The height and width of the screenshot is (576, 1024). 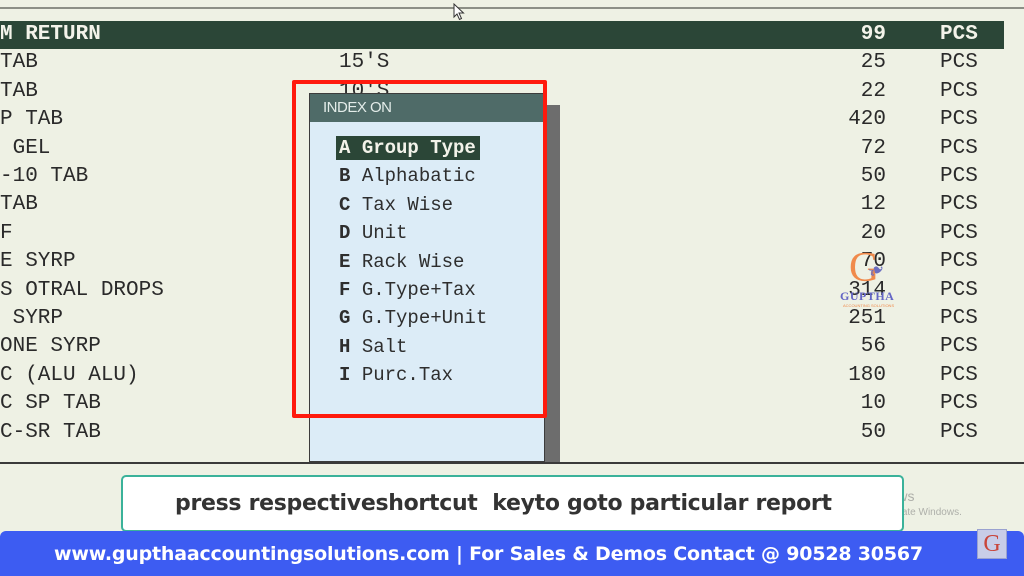 I want to click on item-qty: 25, so click(x=873, y=63).